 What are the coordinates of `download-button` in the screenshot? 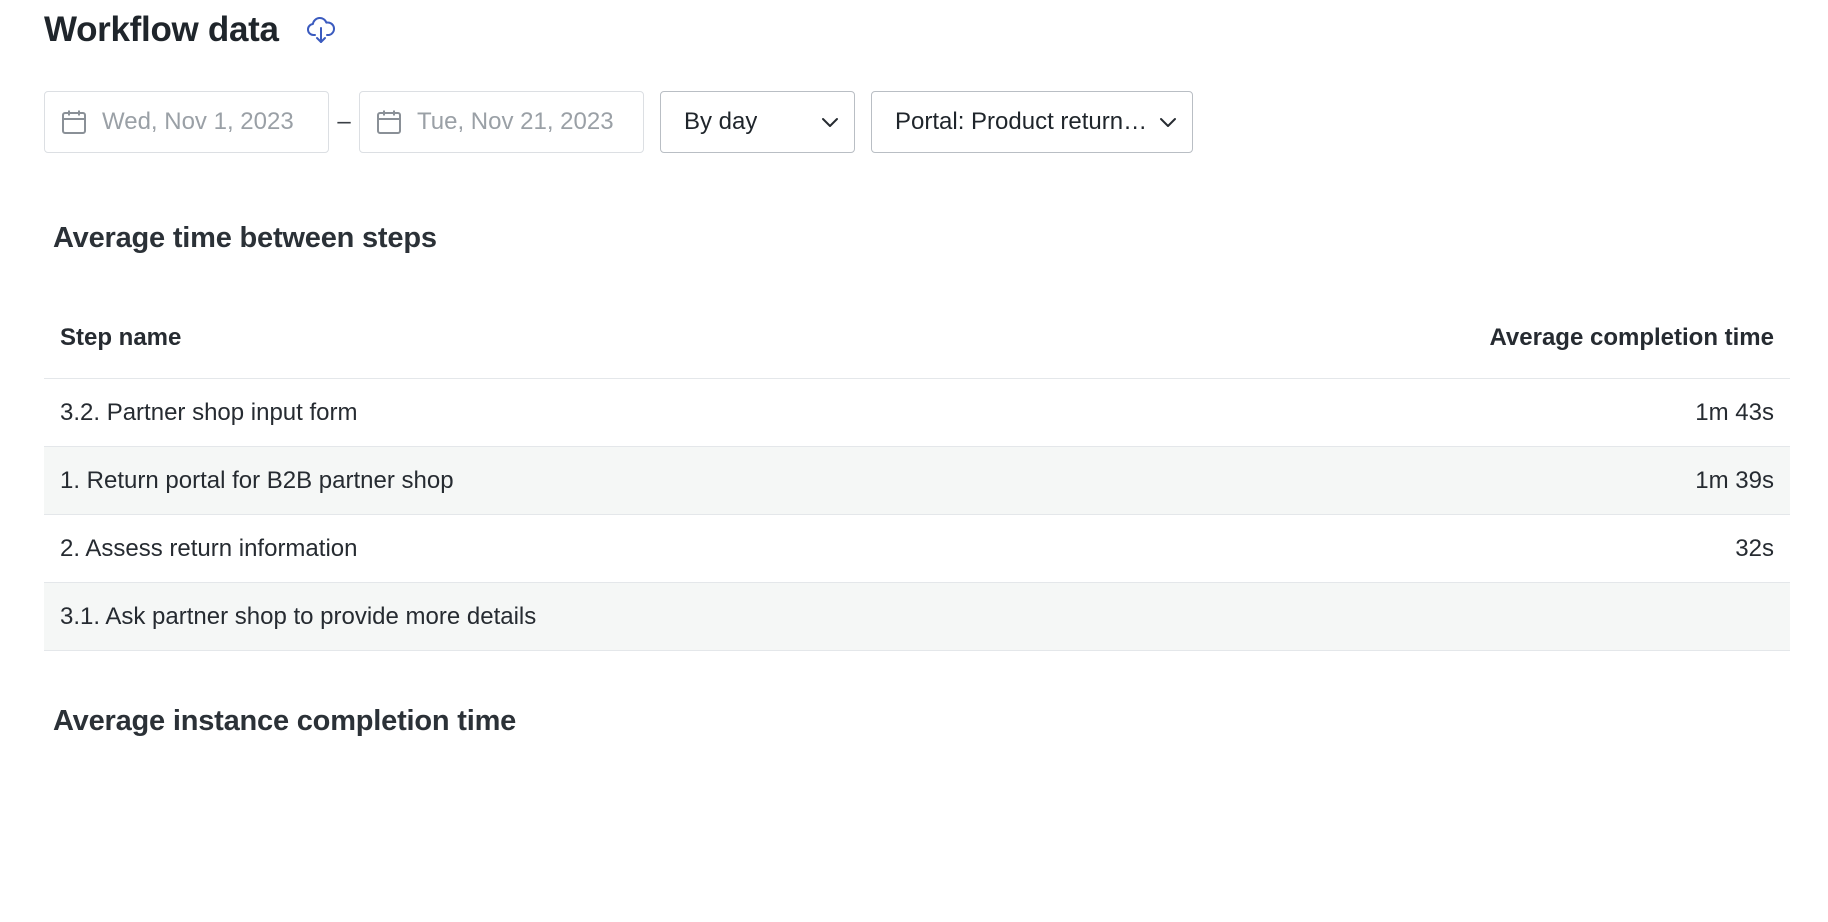 It's located at (321, 30).